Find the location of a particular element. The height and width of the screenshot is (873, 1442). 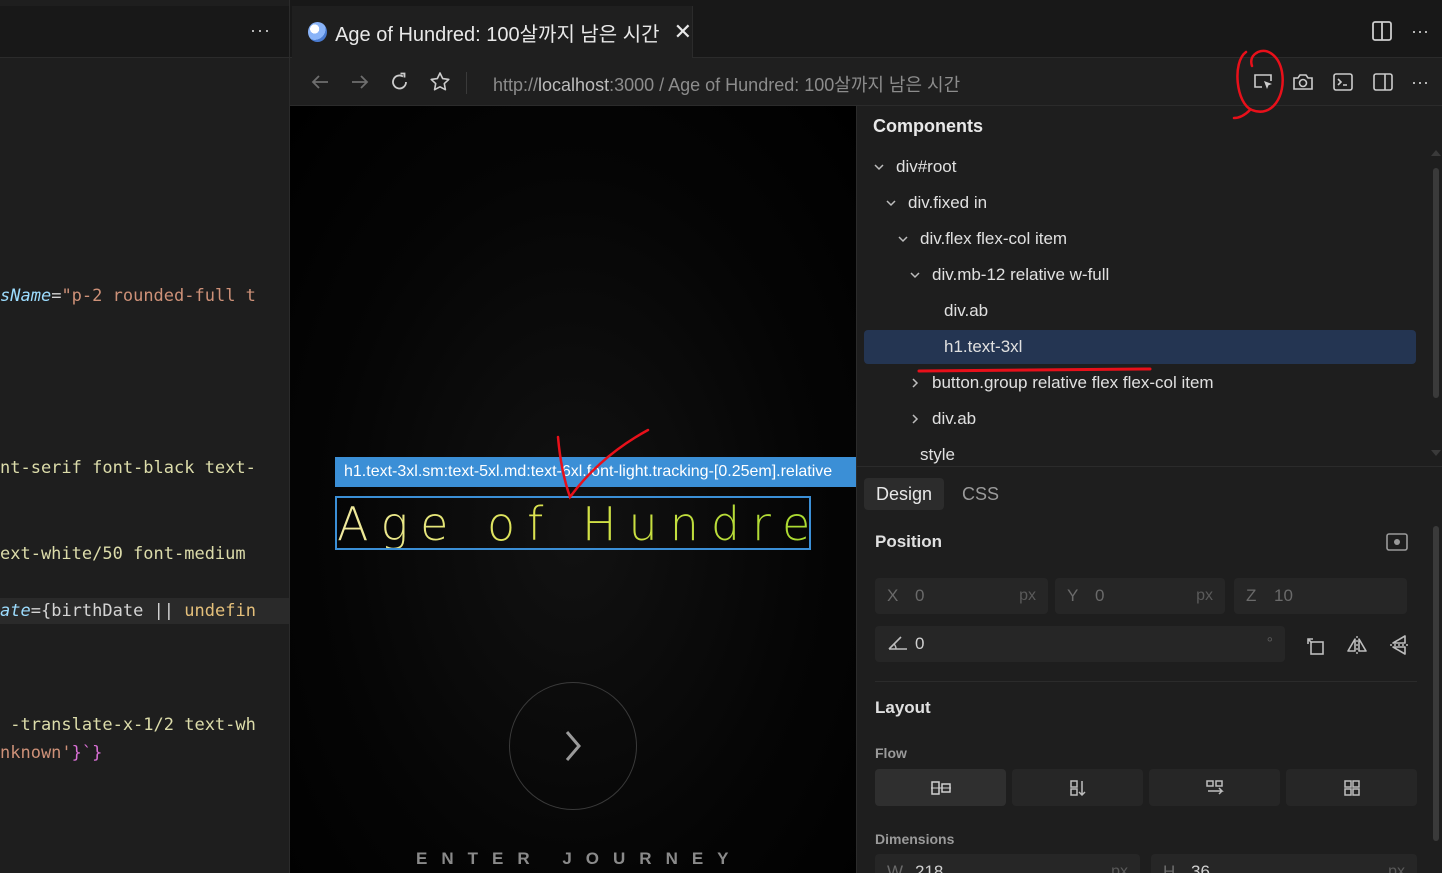

section-divider is located at coordinates (1149, 466).